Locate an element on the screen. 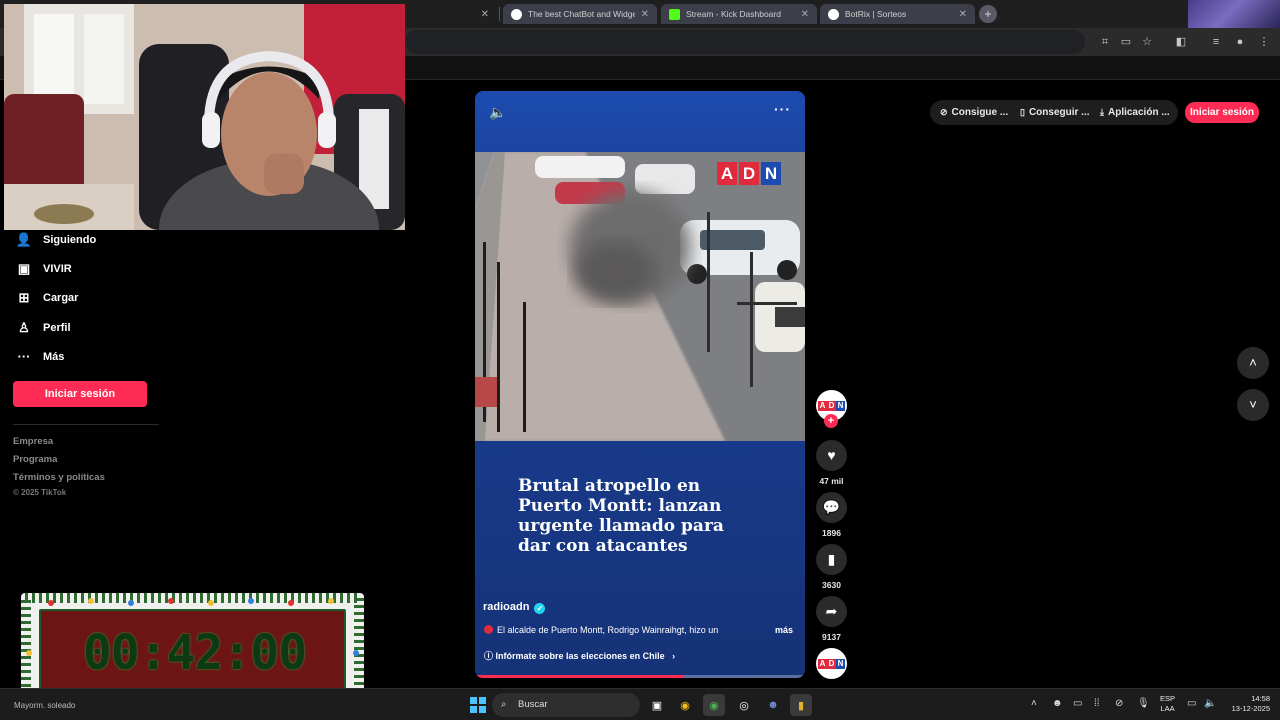 The height and width of the screenshot is (720, 1280). sound-avatar: A D N is located at coordinates (831, 663).